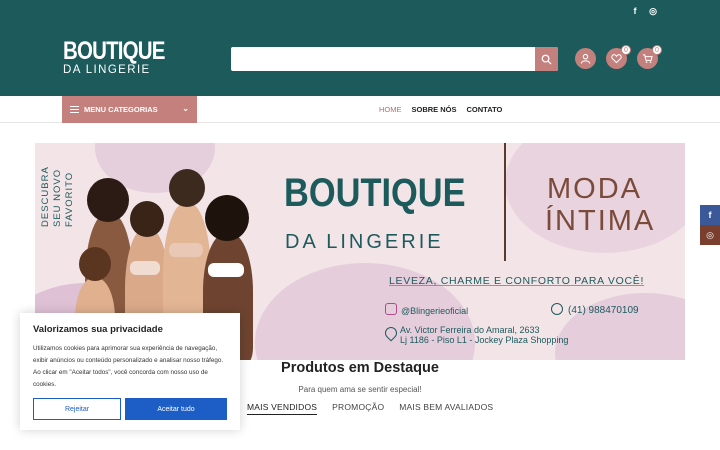 This screenshot has height=450, width=720. What do you see at coordinates (185, 108) in the screenshot?
I see `chevron-down-icon: ⌄` at bounding box center [185, 108].